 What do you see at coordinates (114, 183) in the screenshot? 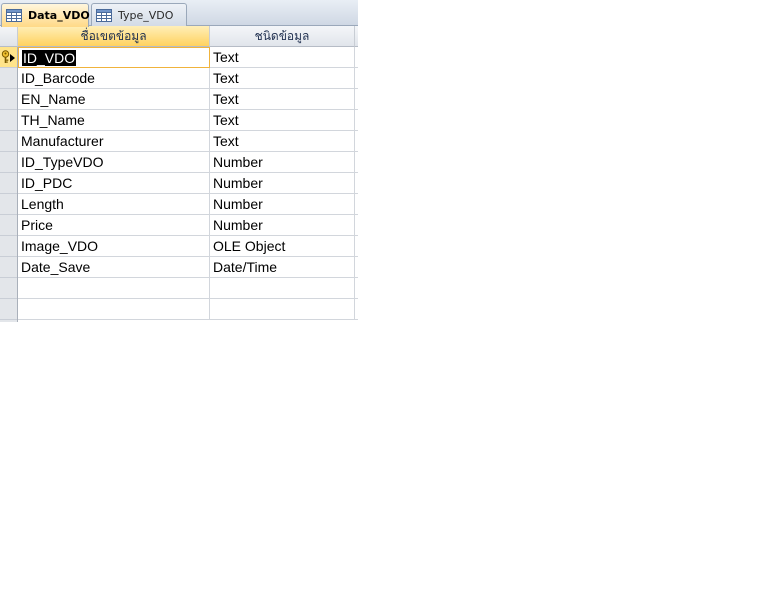
I see `field-name-cell: ID_PDC` at bounding box center [114, 183].